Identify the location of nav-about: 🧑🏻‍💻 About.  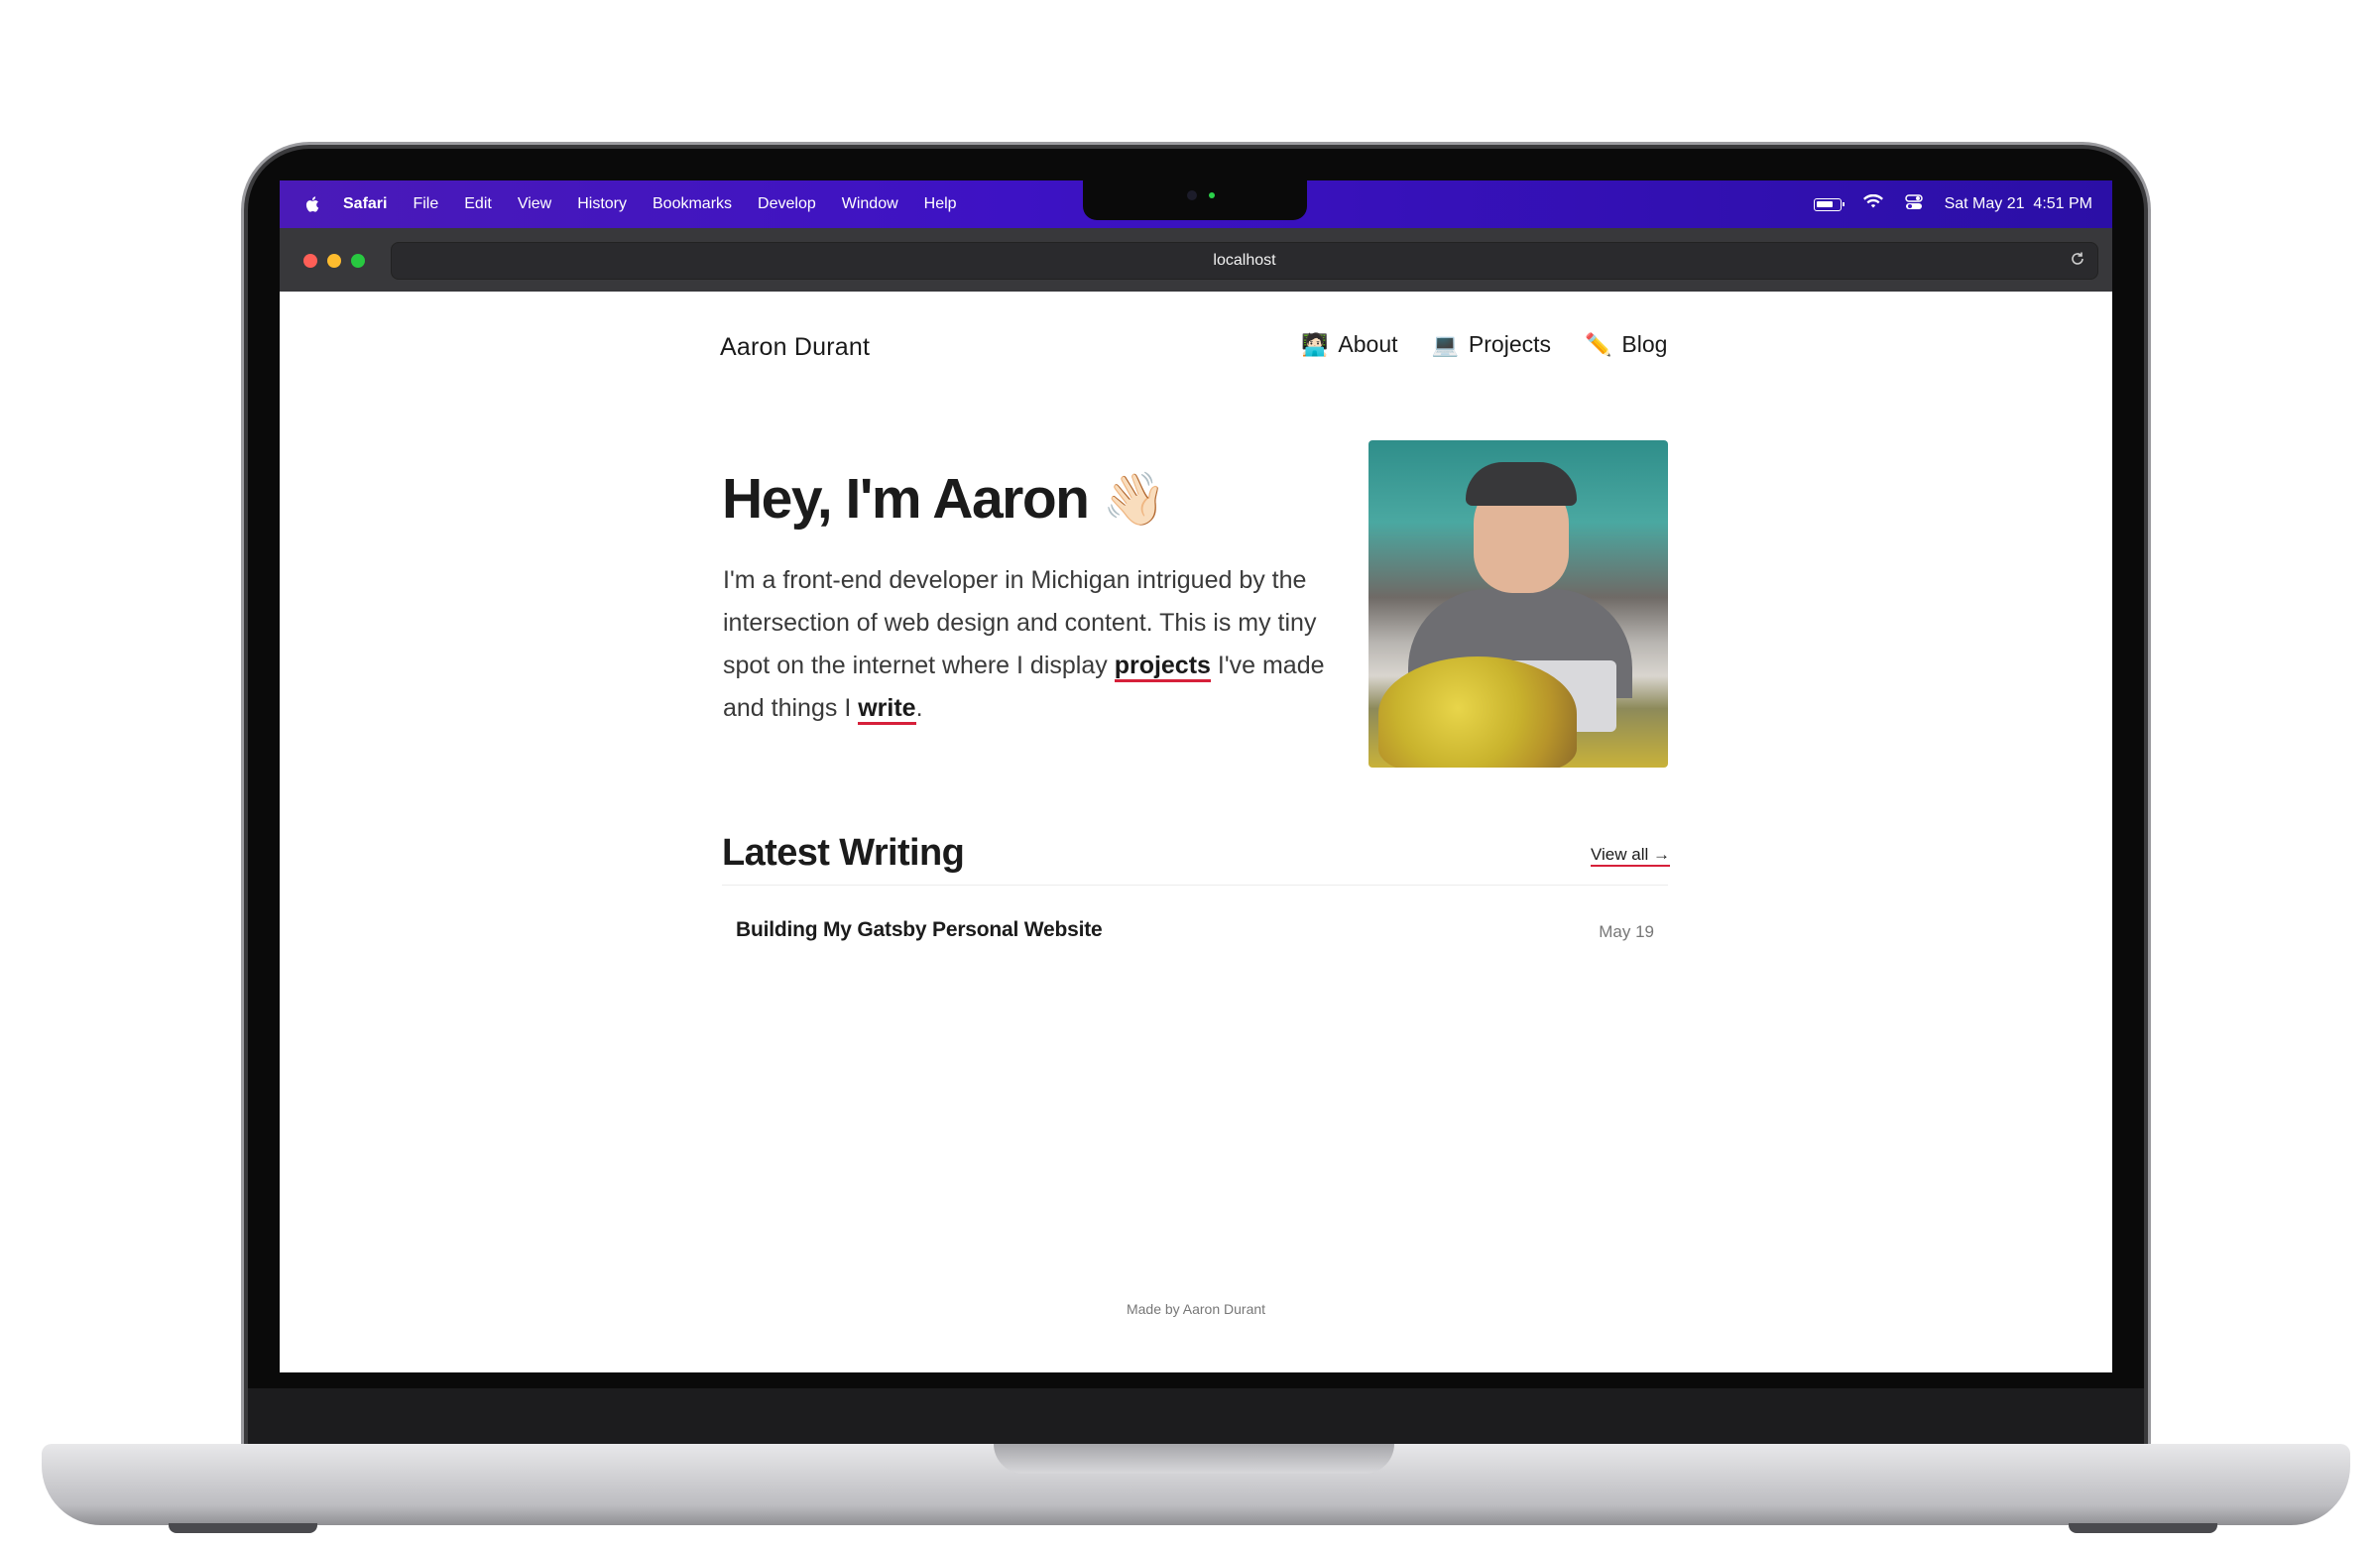
(1349, 344).